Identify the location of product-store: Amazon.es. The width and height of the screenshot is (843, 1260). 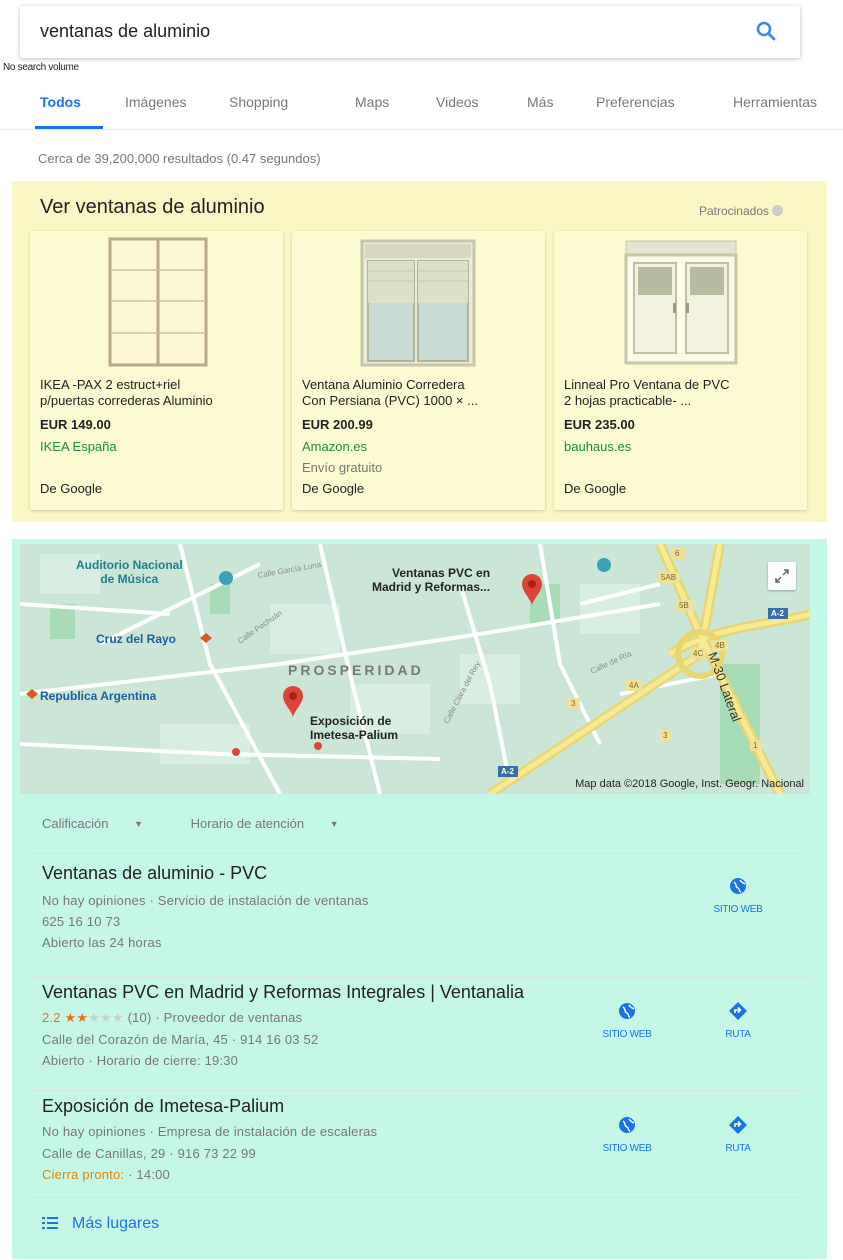
(335, 446).